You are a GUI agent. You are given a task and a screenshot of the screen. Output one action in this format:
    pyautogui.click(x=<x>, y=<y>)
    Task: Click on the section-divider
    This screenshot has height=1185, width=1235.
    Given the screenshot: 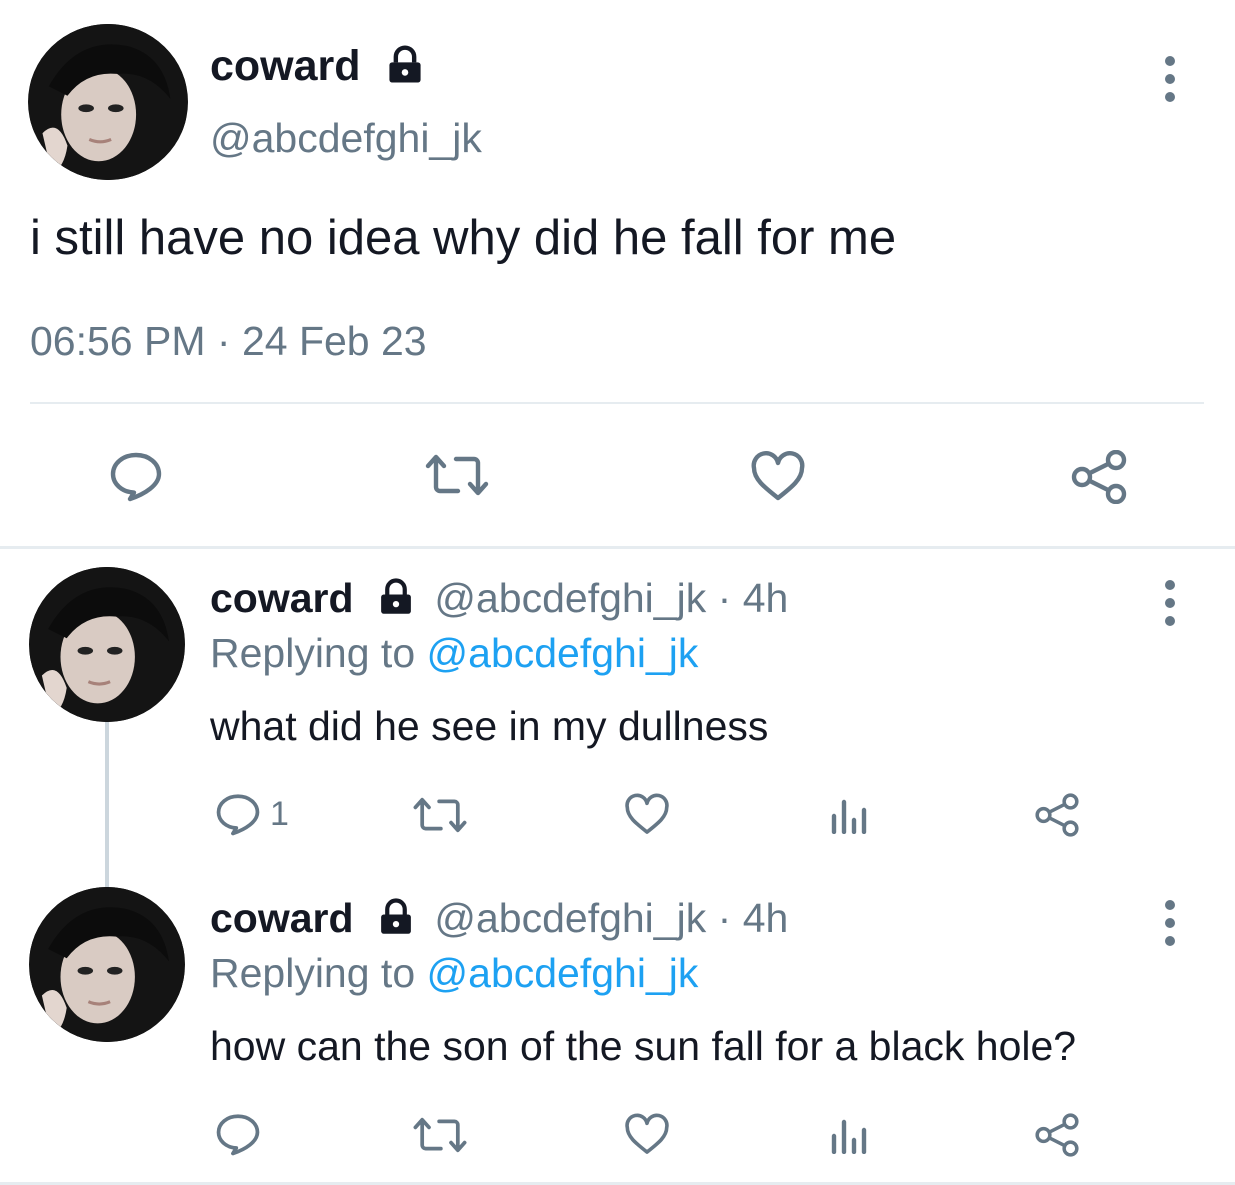 What is the action you would take?
    pyautogui.click(x=617, y=547)
    